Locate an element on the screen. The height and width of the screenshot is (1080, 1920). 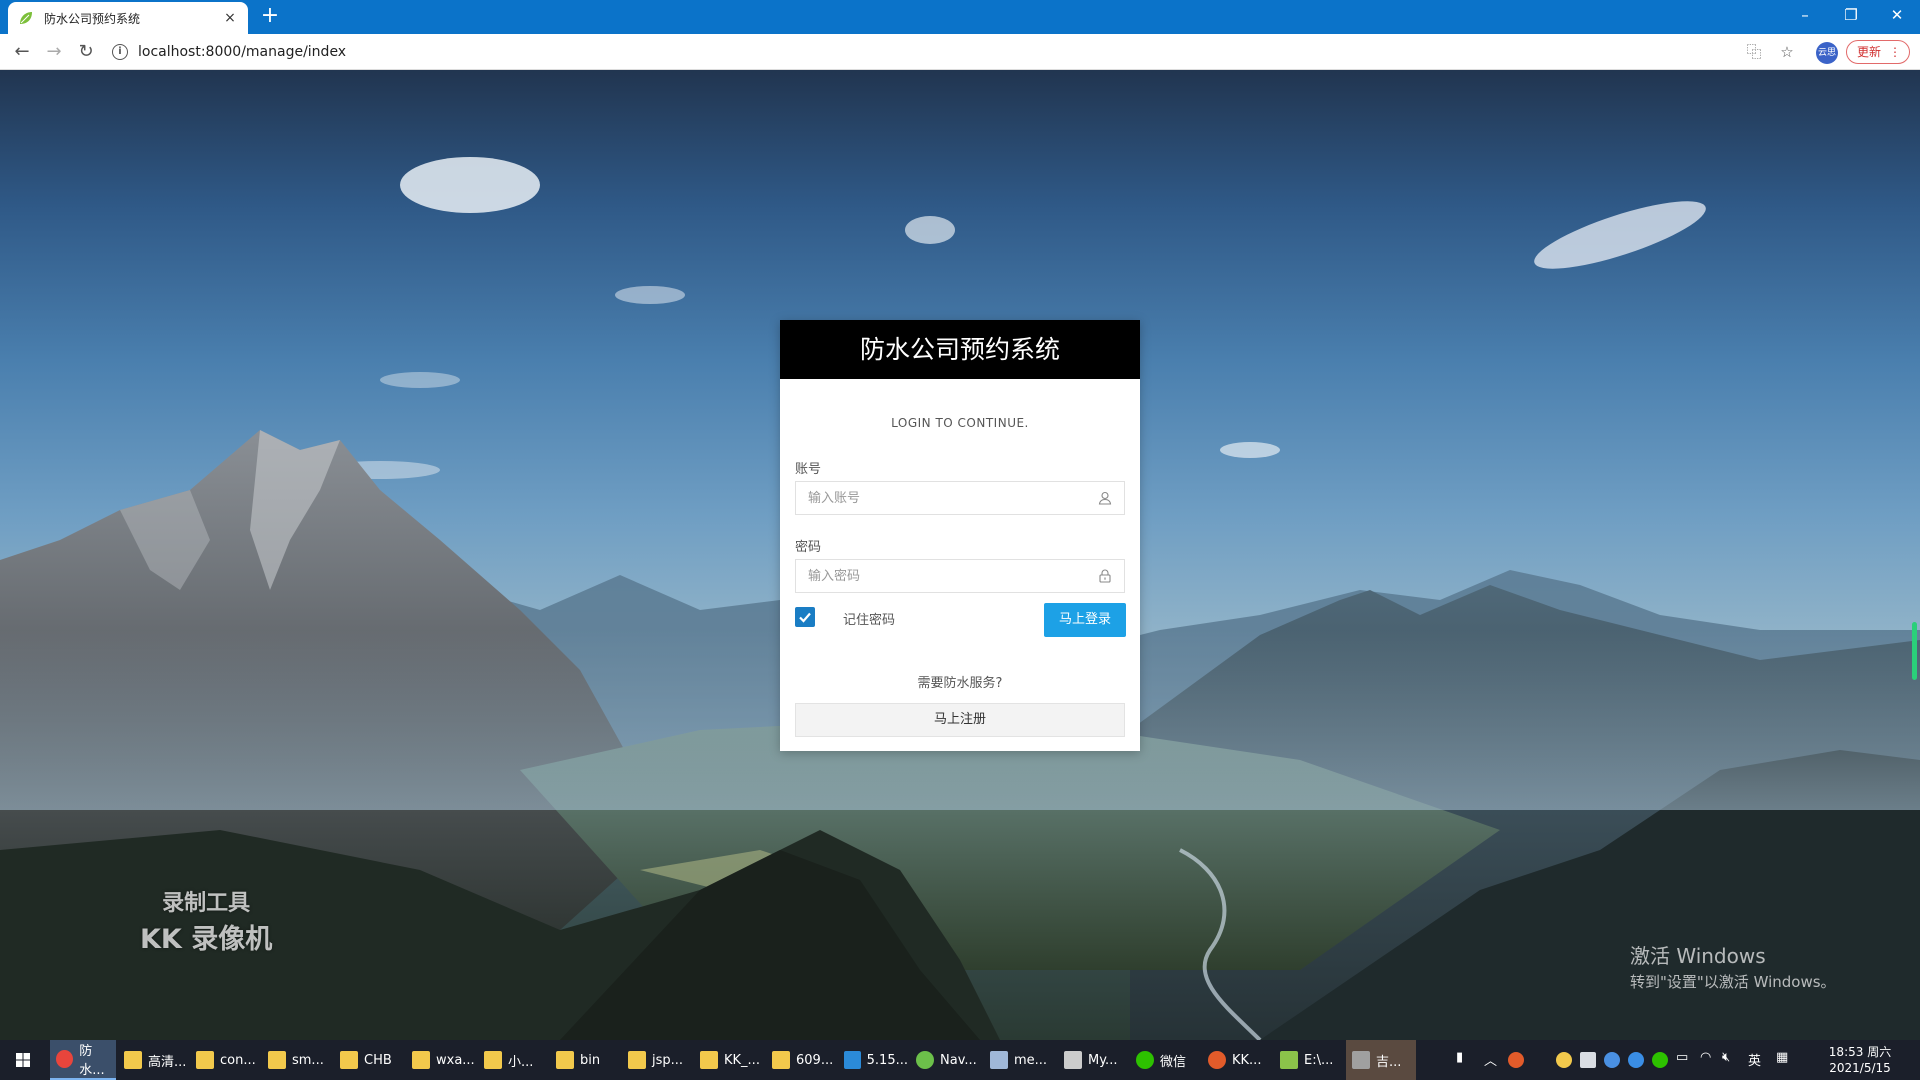
close-tab-icon: × is located at coordinates (230, 18).